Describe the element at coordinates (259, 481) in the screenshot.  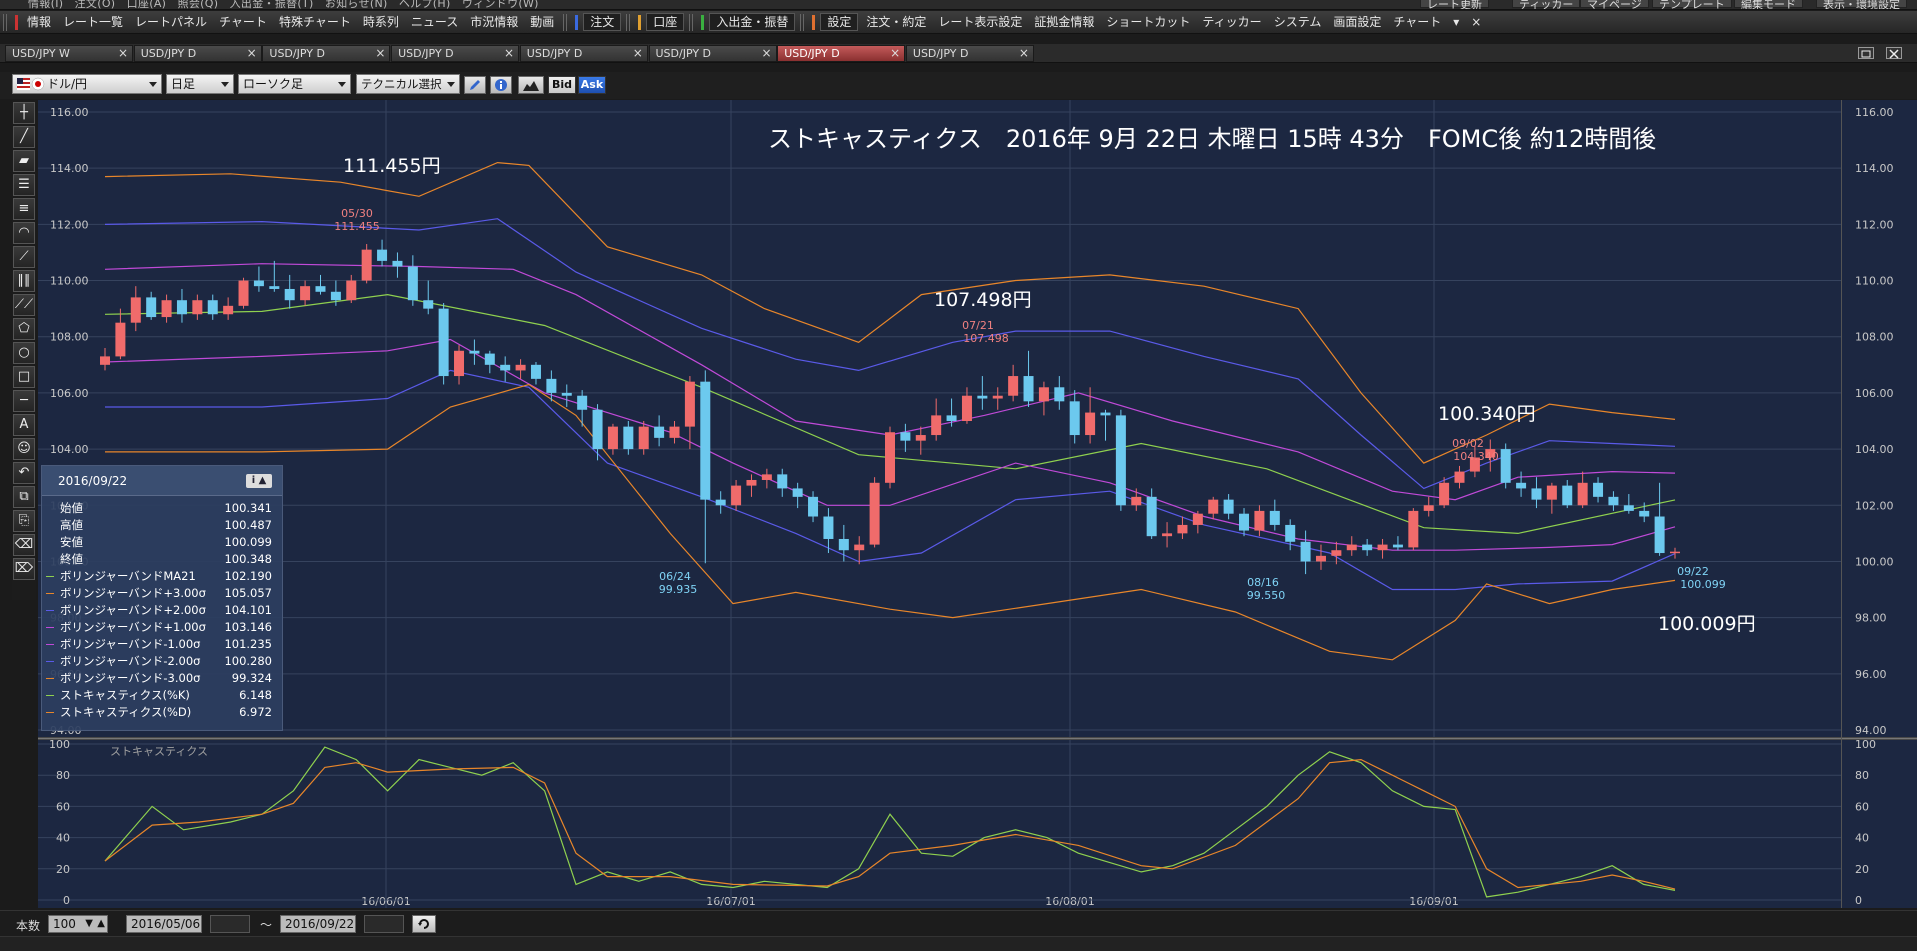
I see `data-window-info-toggle: i ▲` at that location.